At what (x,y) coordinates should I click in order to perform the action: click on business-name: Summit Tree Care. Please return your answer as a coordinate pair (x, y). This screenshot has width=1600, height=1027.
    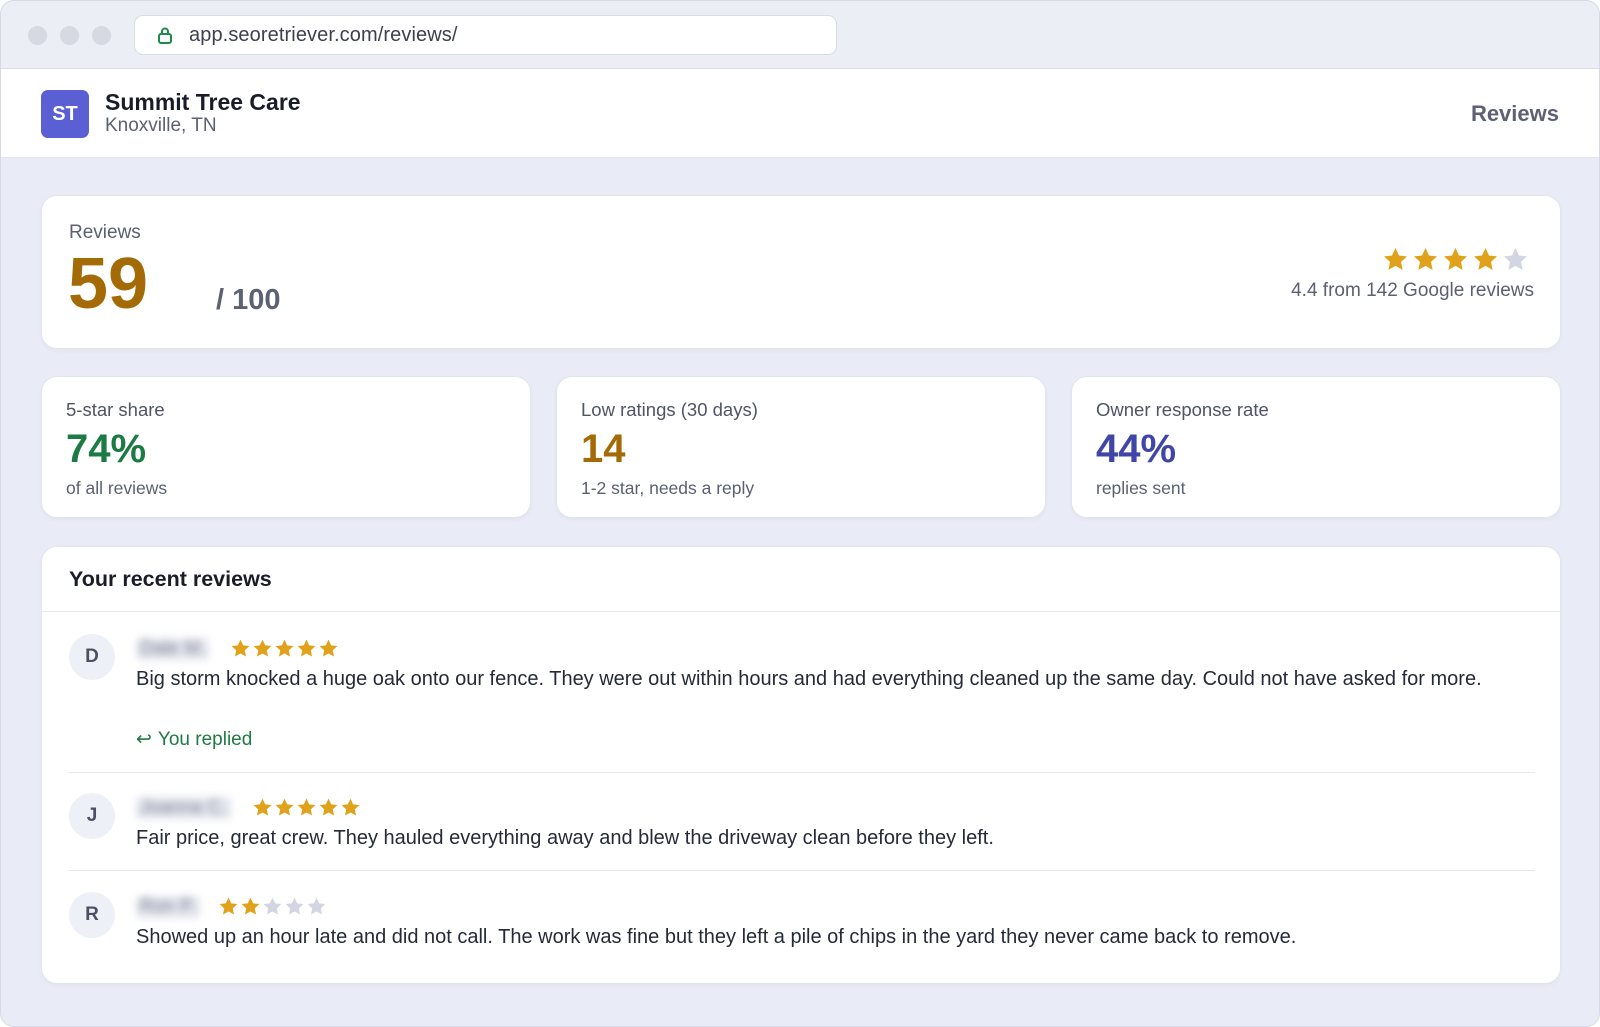
    Looking at the image, I should click on (203, 102).